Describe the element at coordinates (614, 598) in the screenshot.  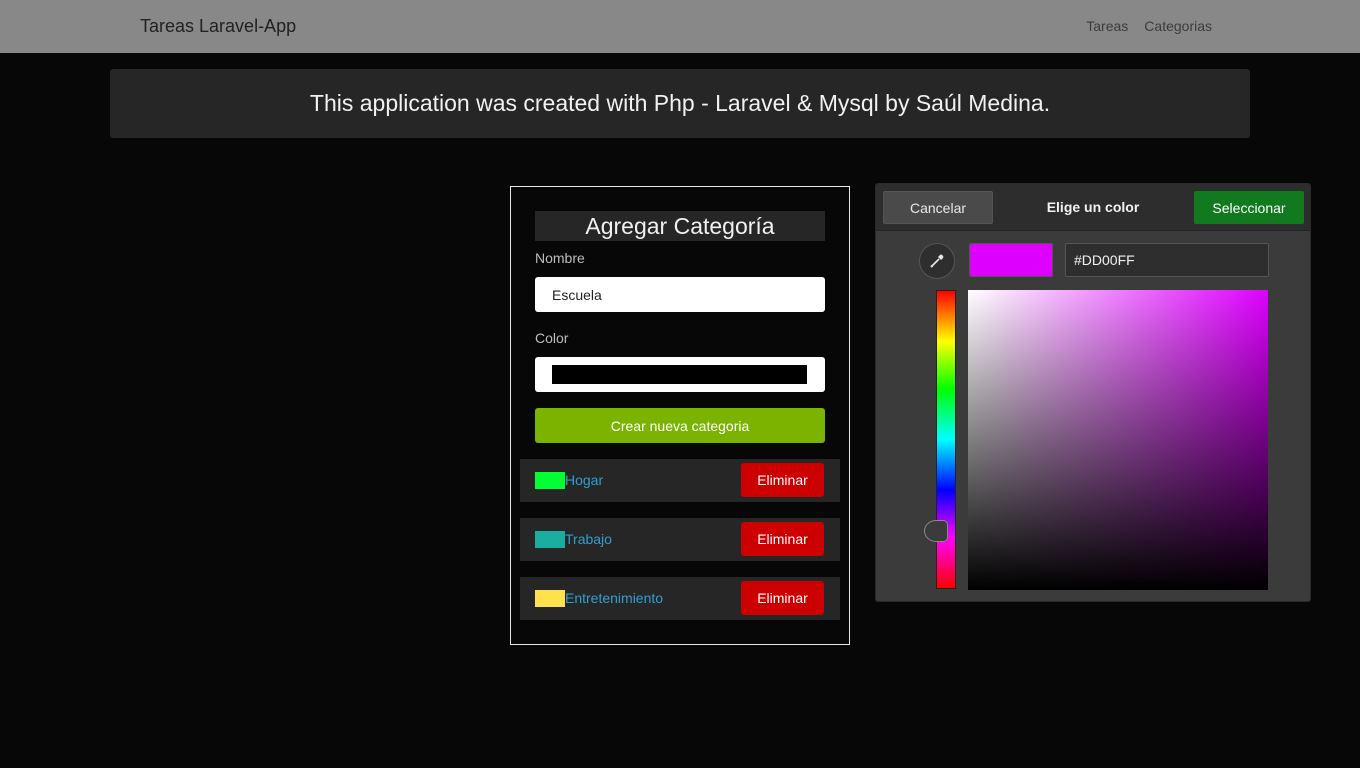
I see `category-link-entretenimiento: Entretenimiento` at that location.